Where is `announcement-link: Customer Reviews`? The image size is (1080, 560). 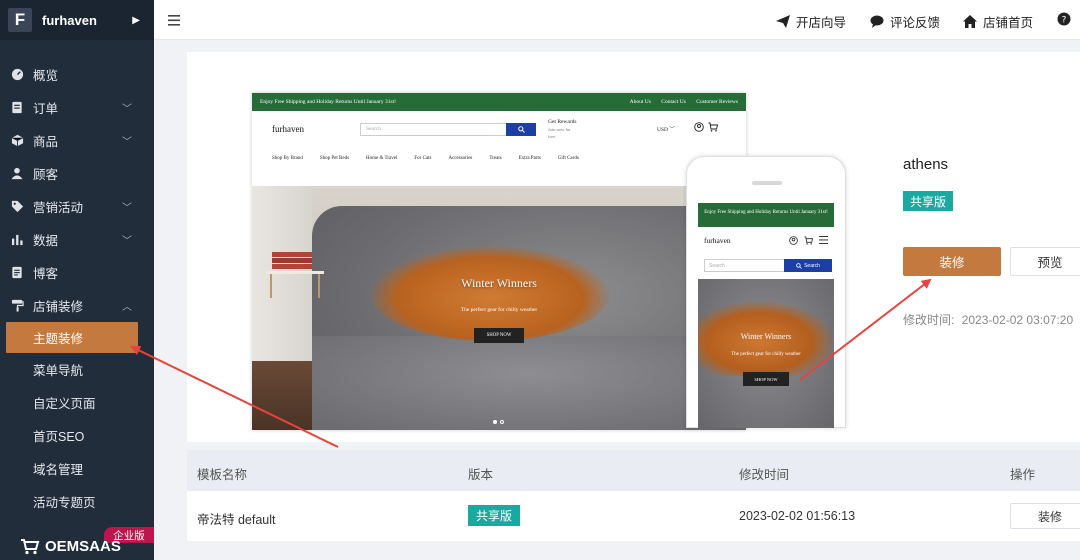
announcement-link: Customer Reviews is located at coordinates (717, 102).